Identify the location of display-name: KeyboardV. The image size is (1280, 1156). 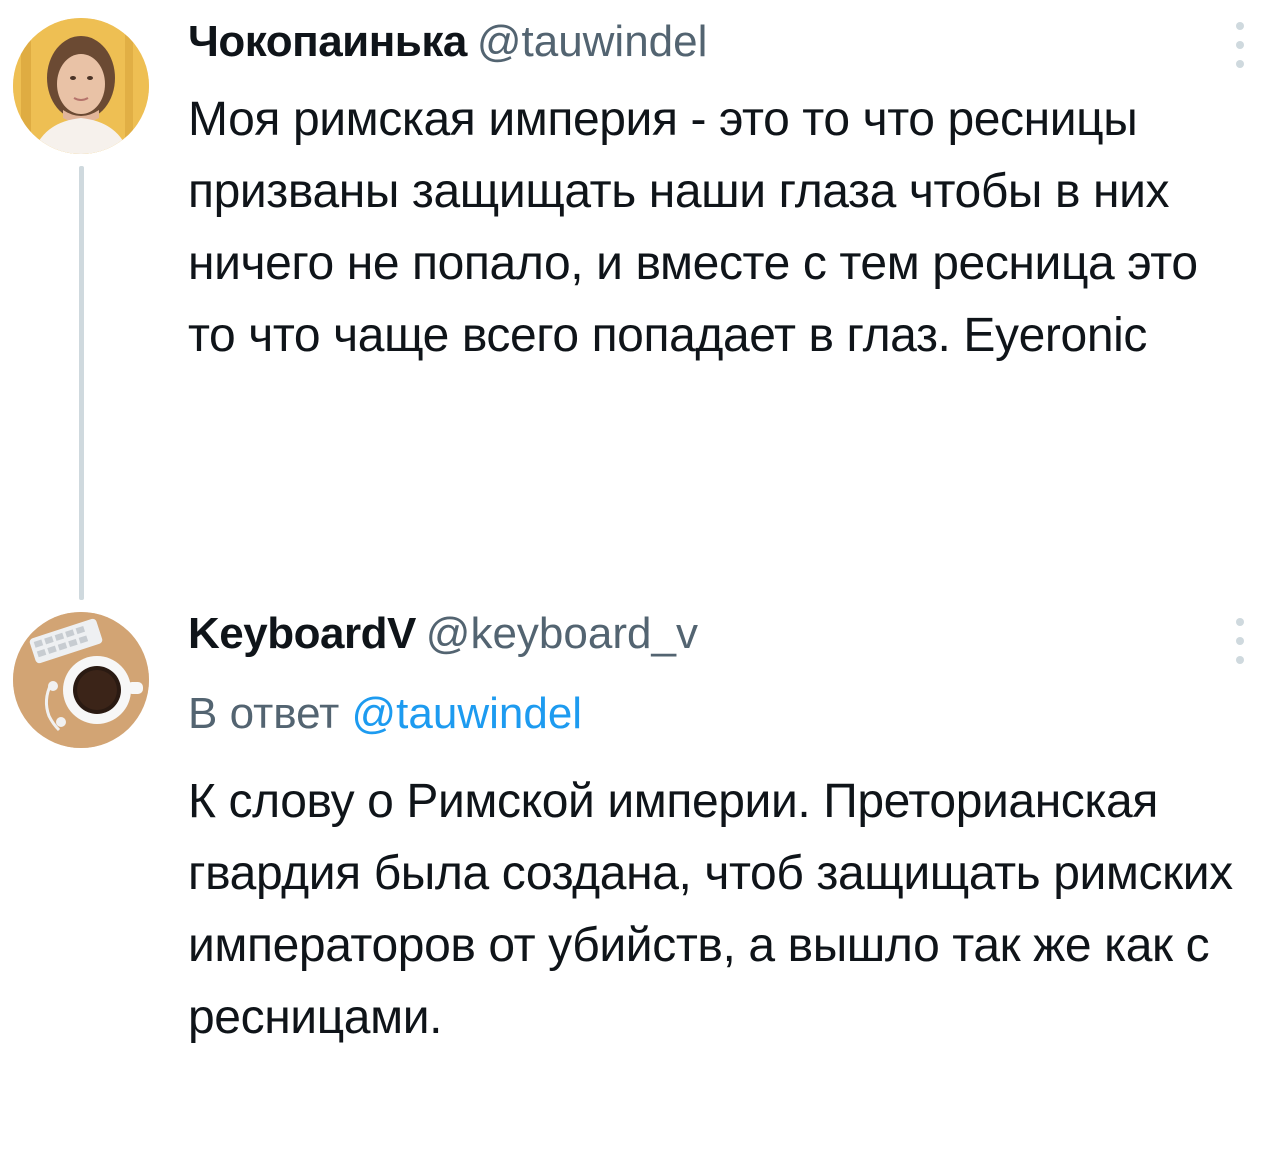
(302, 633).